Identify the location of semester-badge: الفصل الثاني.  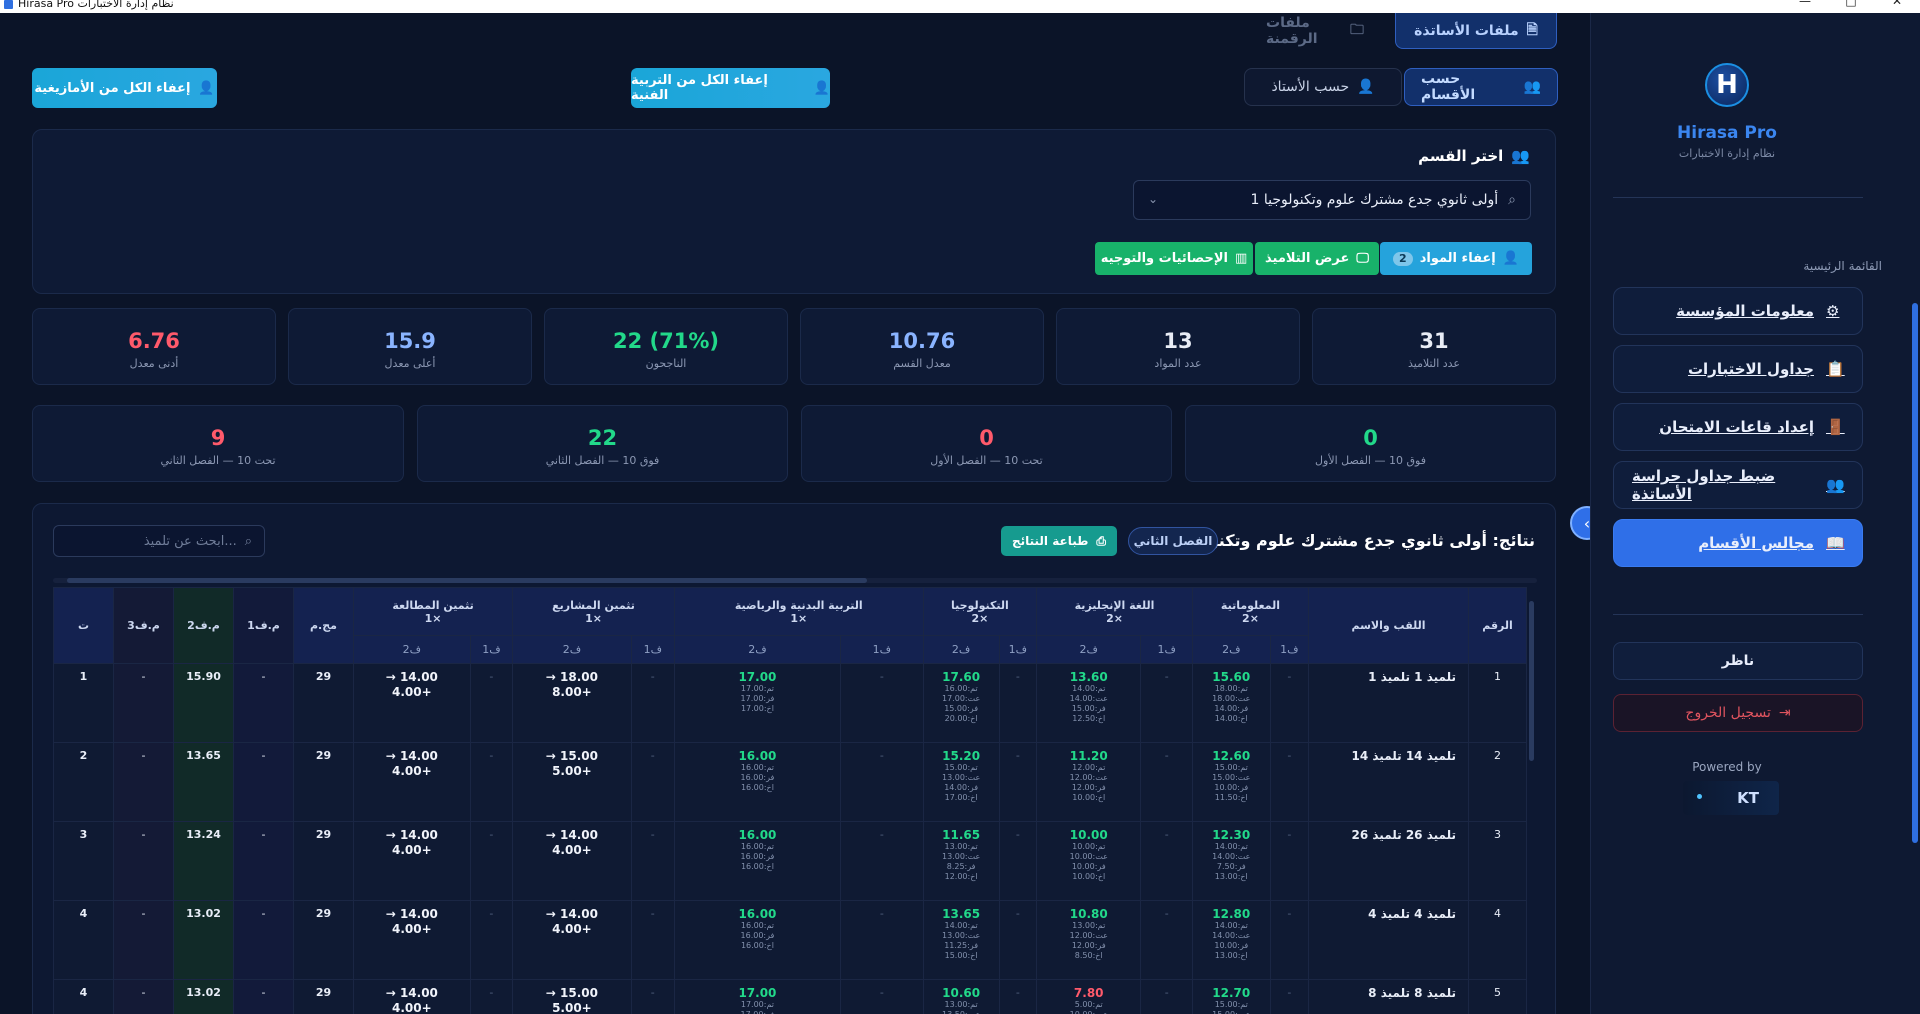
(1173, 541).